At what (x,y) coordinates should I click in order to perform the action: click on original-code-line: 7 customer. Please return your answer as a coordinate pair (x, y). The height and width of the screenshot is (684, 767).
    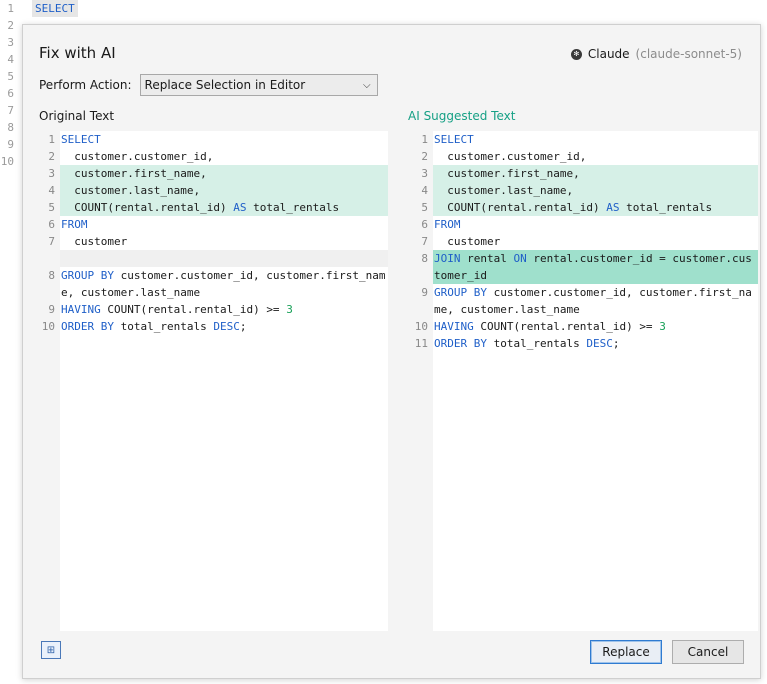
    Looking at the image, I should click on (212, 241).